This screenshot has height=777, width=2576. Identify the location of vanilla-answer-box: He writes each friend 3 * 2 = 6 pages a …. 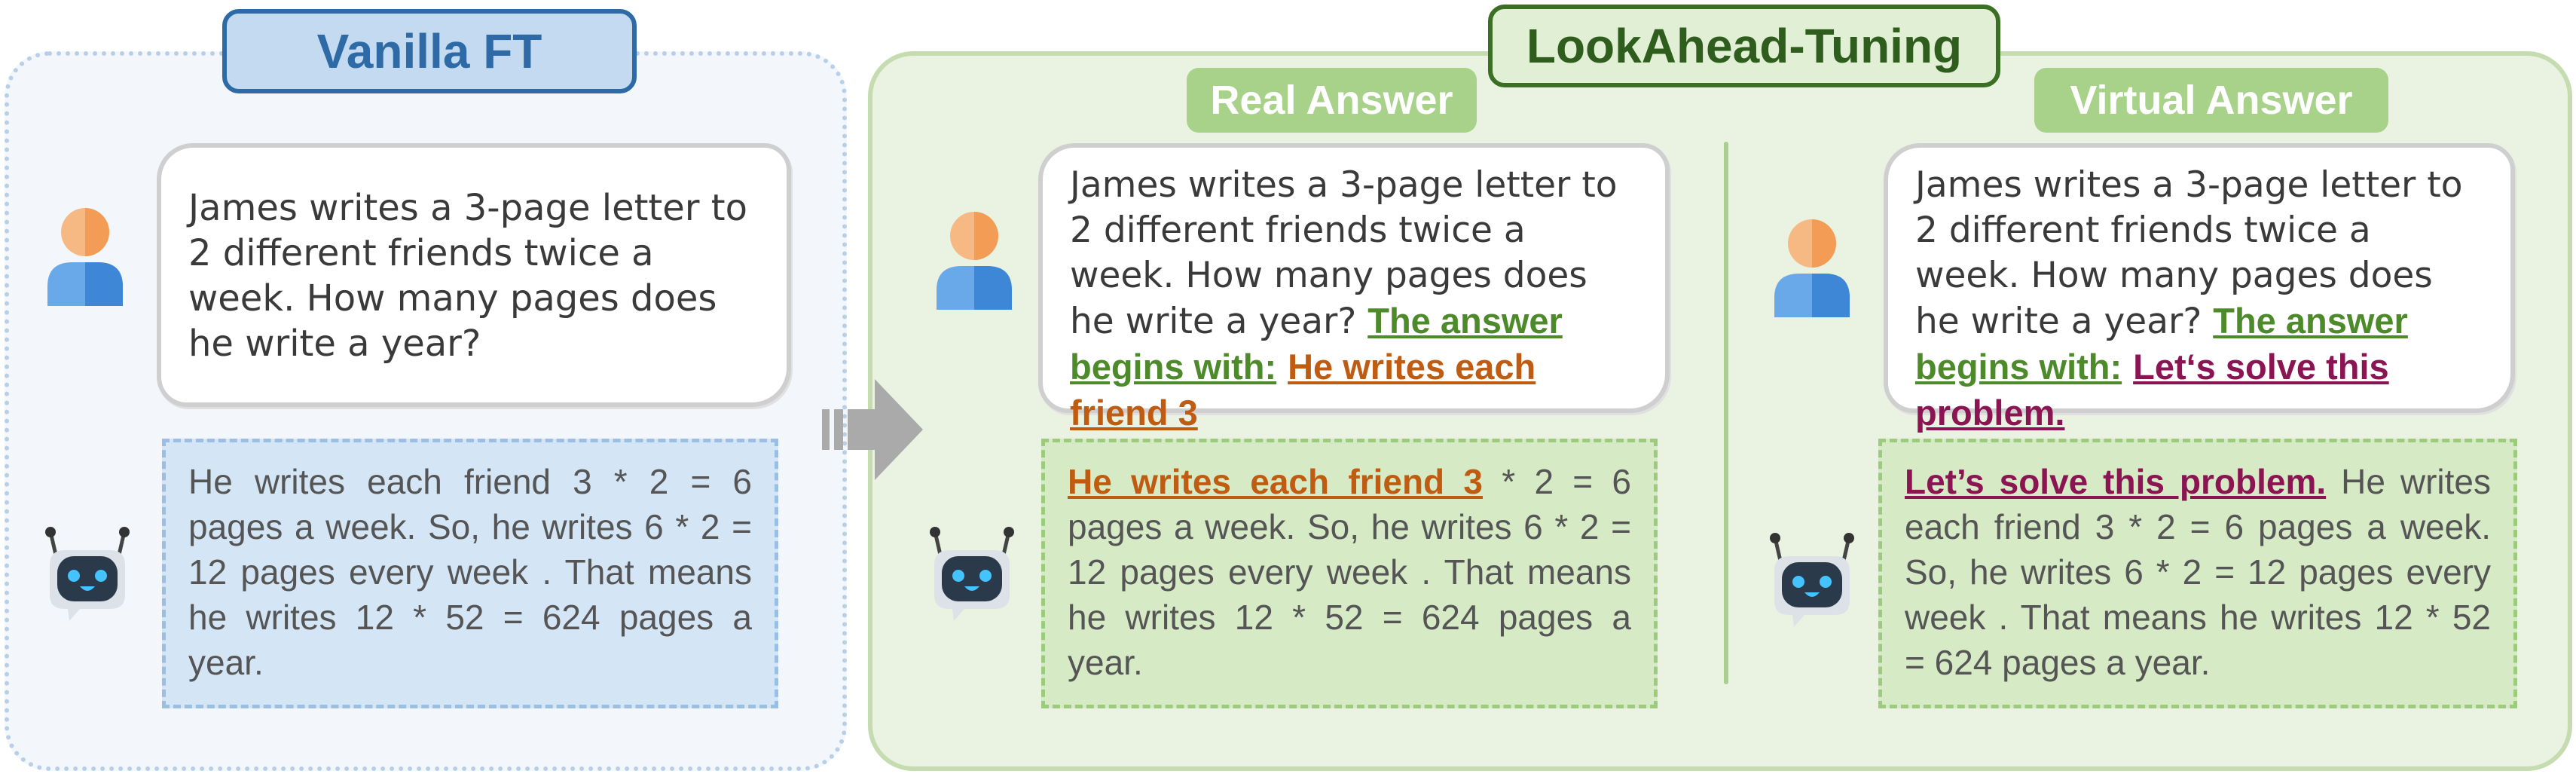
(470, 573).